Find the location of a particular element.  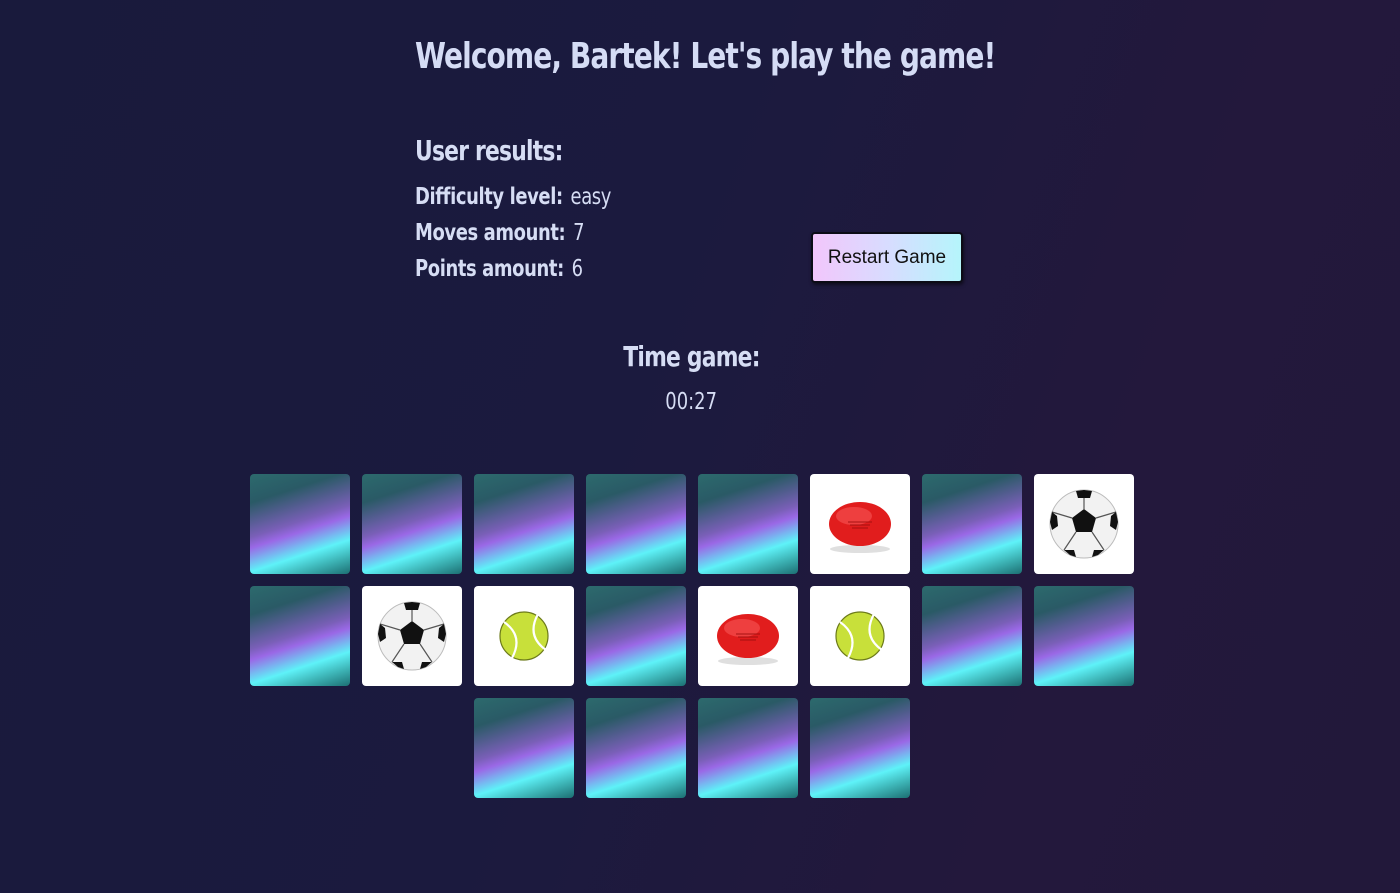

time-game-heading-text: Time game: is located at coordinates (691, 356).